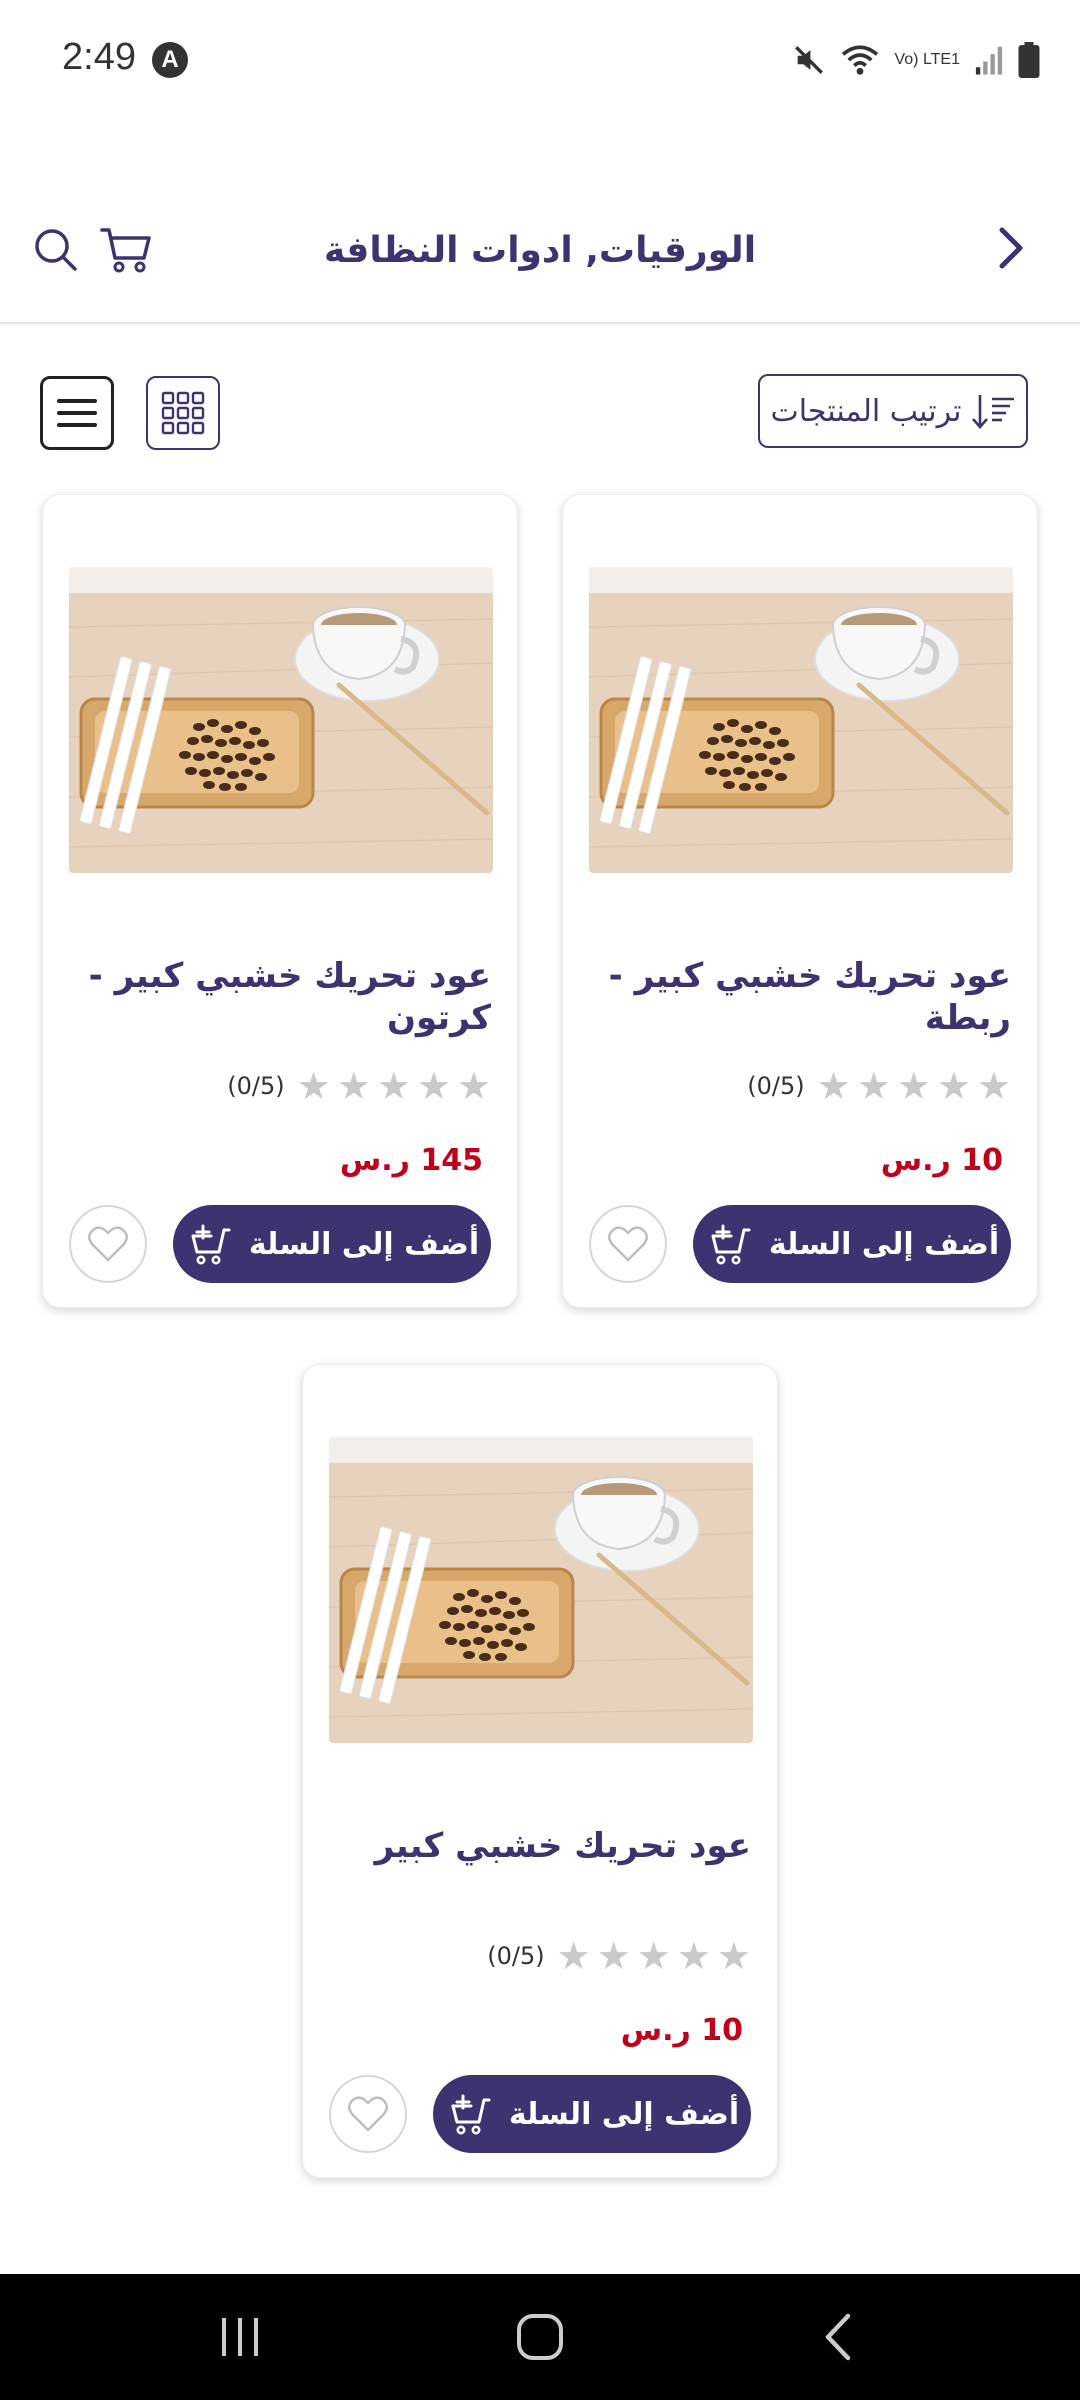 The width and height of the screenshot is (1080, 2400). What do you see at coordinates (927, 59) in the screenshot?
I see `network-type-label: Vo) LTE1` at bounding box center [927, 59].